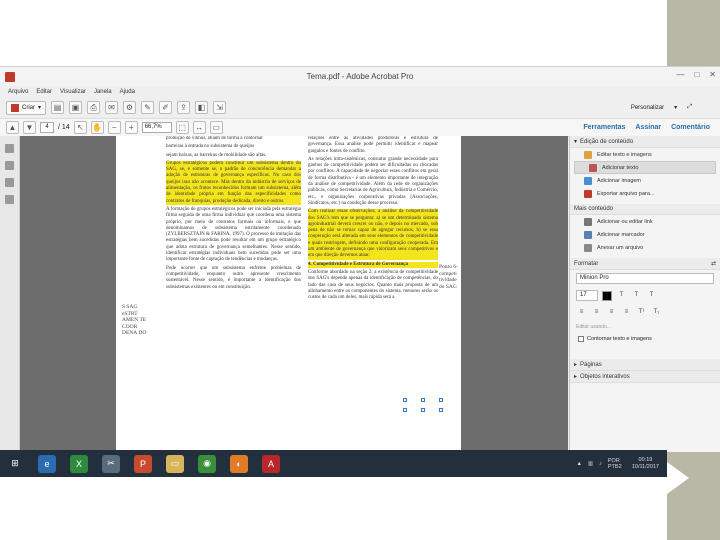 The image size is (720, 540). What do you see at coordinates (604, 127) in the screenshot?
I see `tab-ferramentas: Ferramentas` at bounding box center [604, 127].